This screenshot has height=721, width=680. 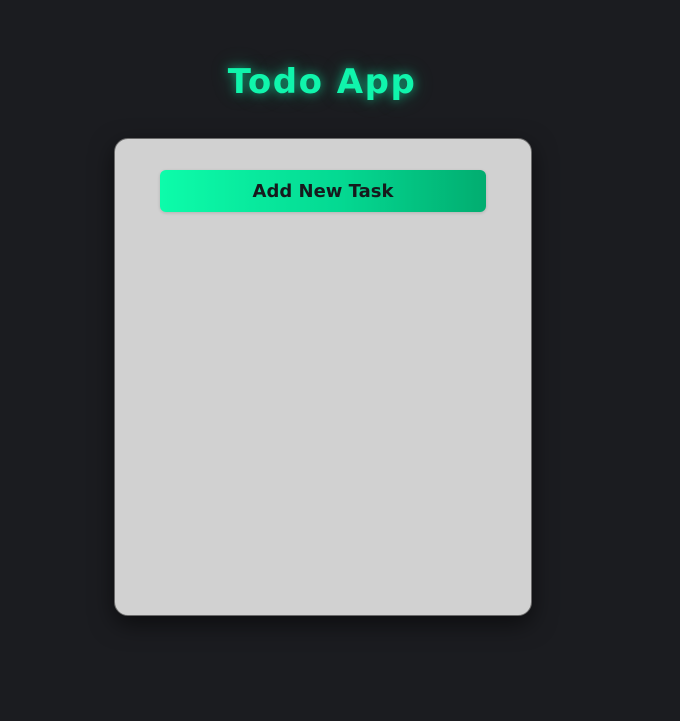 I want to click on add-new-task-button: Add New Task, so click(x=323, y=191).